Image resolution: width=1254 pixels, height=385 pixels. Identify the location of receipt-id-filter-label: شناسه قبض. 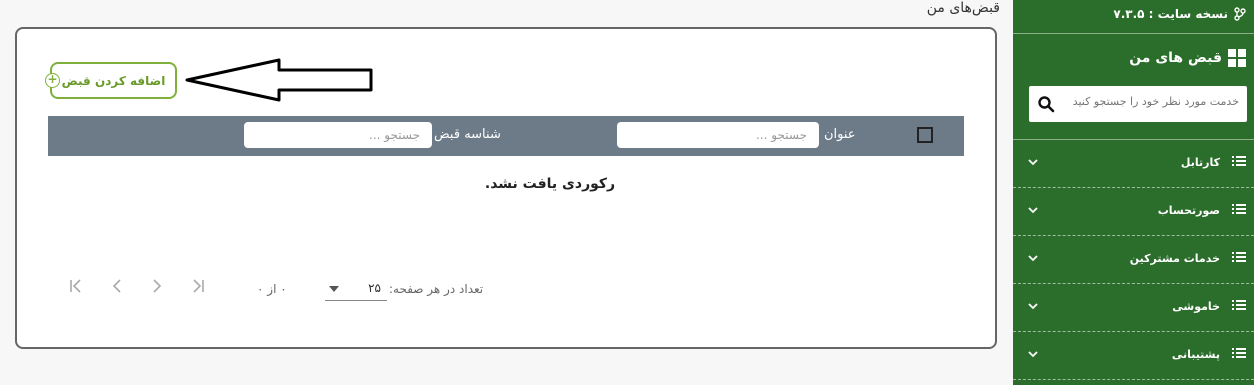
(467, 134).